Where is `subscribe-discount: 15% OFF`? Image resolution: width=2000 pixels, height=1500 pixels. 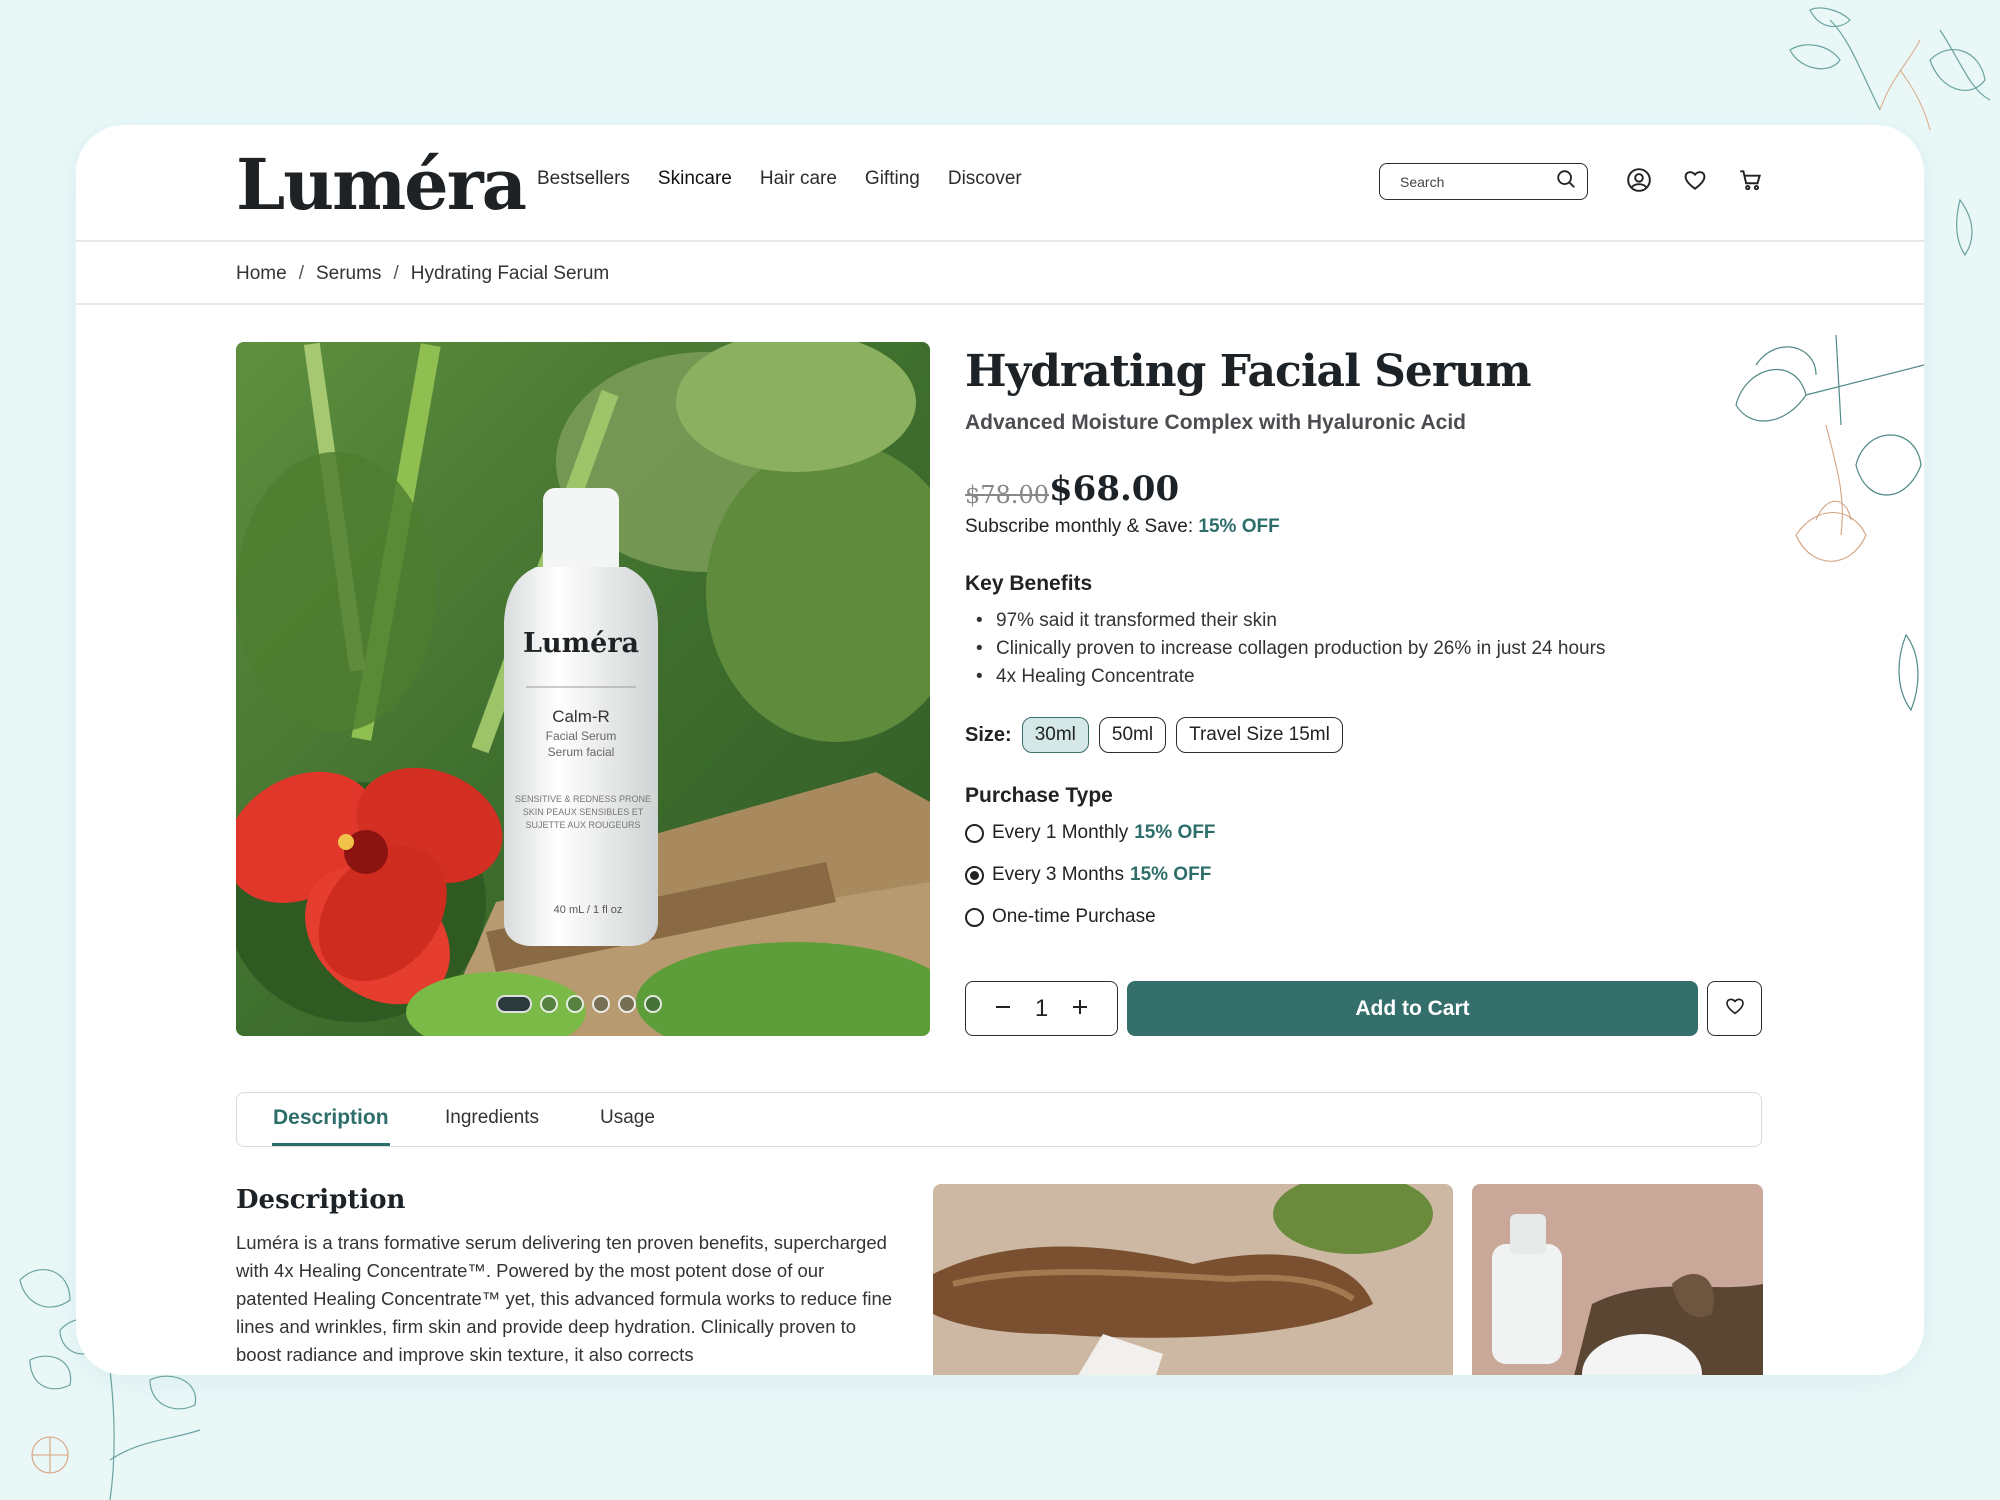
subscribe-discount: 15% OFF is located at coordinates (1239, 526).